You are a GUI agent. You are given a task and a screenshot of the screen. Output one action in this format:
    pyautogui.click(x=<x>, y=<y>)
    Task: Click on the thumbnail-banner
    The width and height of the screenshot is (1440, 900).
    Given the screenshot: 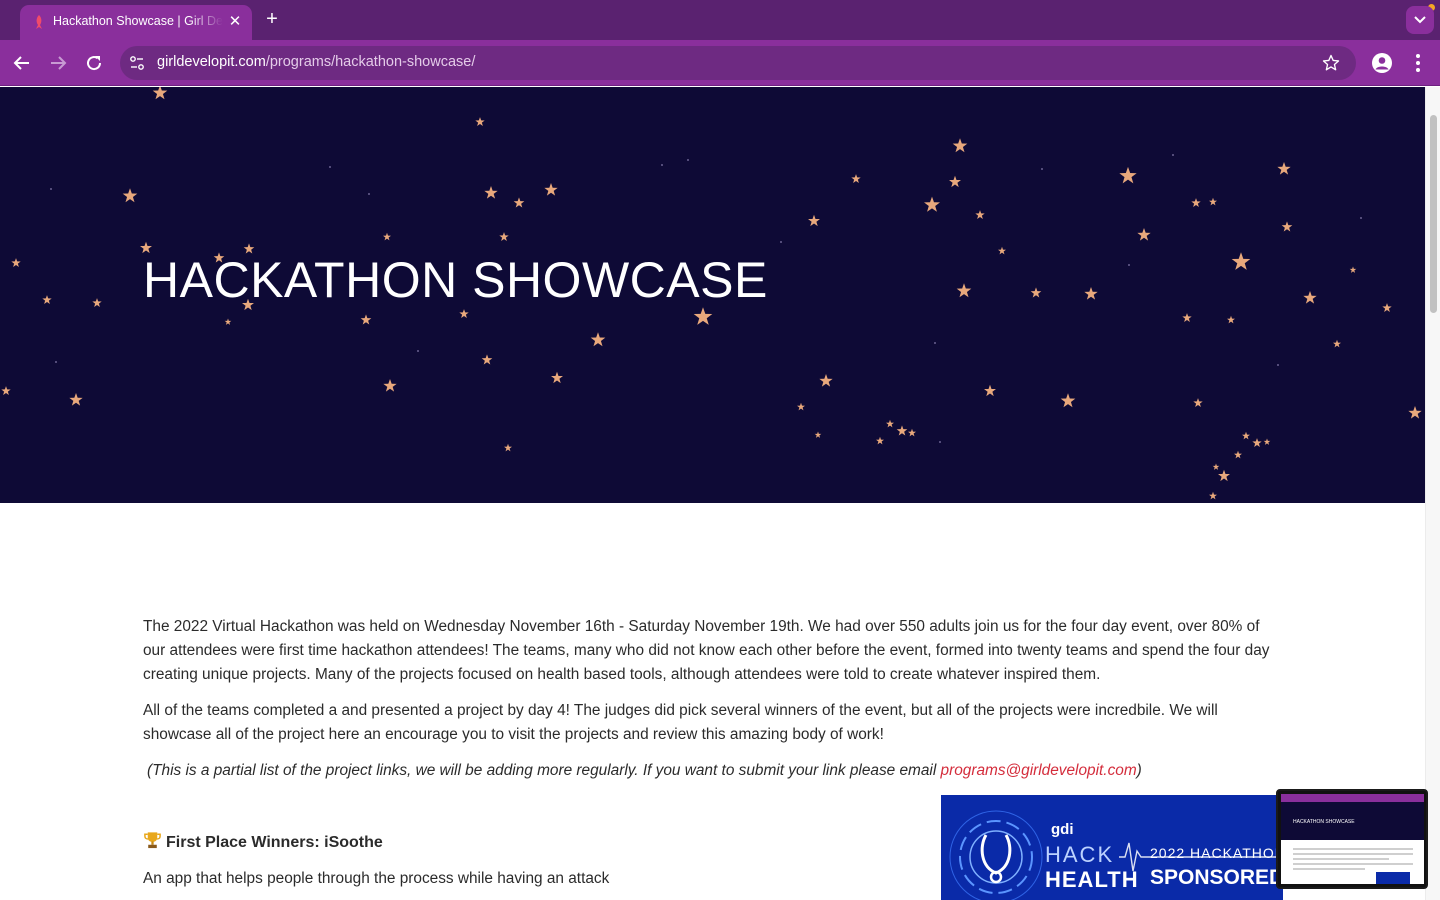 What is the action you would take?
    pyautogui.click(x=1393, y=878)
    